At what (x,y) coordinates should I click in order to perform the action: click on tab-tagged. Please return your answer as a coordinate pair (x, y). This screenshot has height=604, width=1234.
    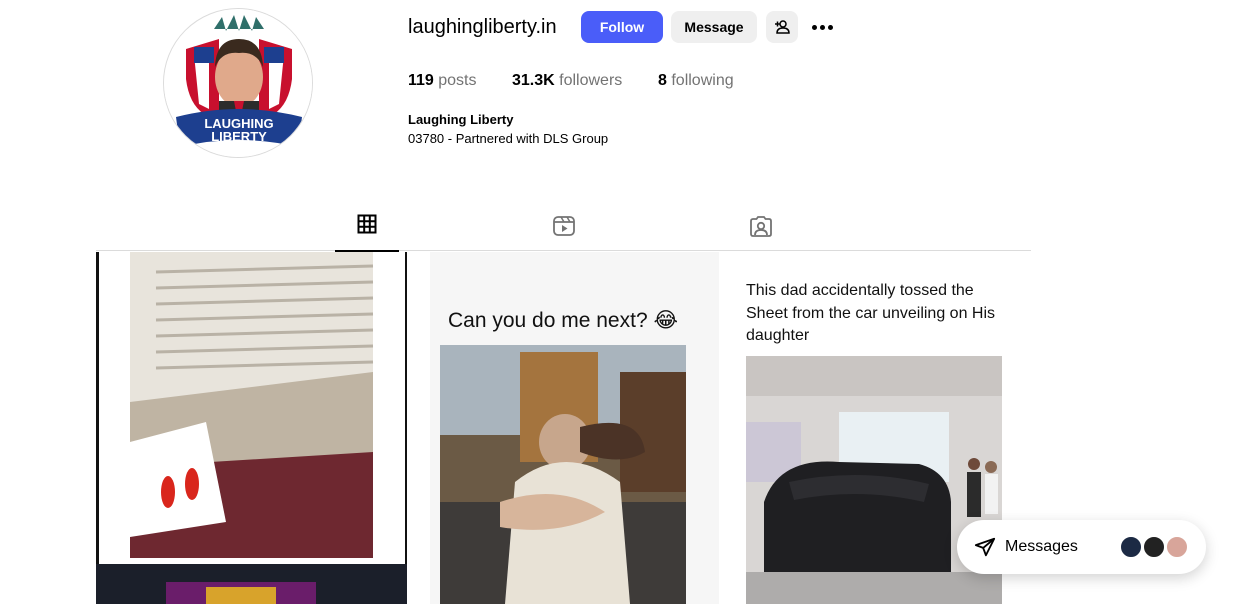
    Looking at the image, I should click on (761, 233).